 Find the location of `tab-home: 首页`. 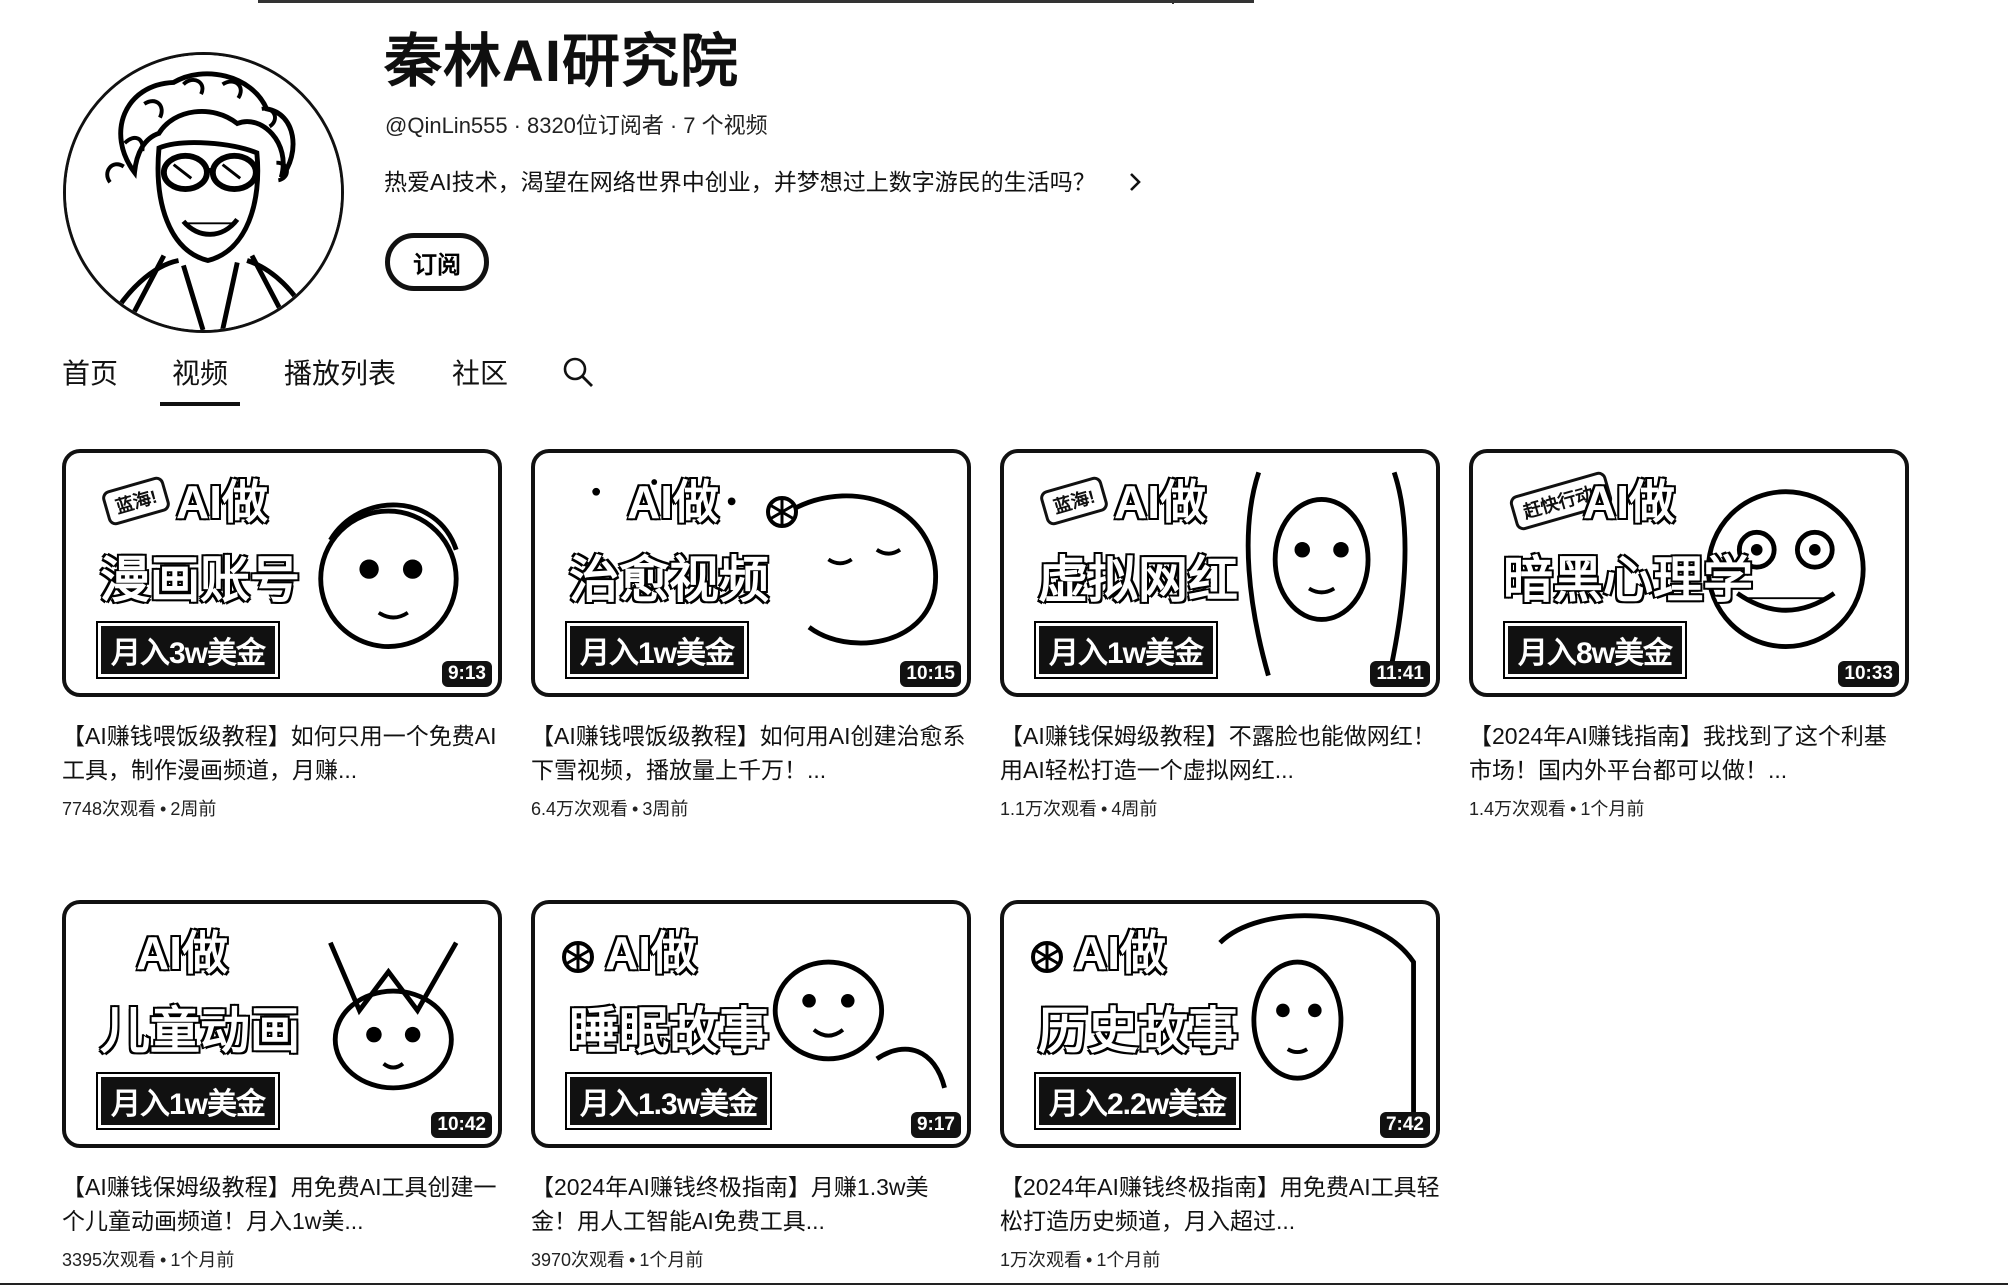

tab-home: 首页 is located at coordinates (90, 372).